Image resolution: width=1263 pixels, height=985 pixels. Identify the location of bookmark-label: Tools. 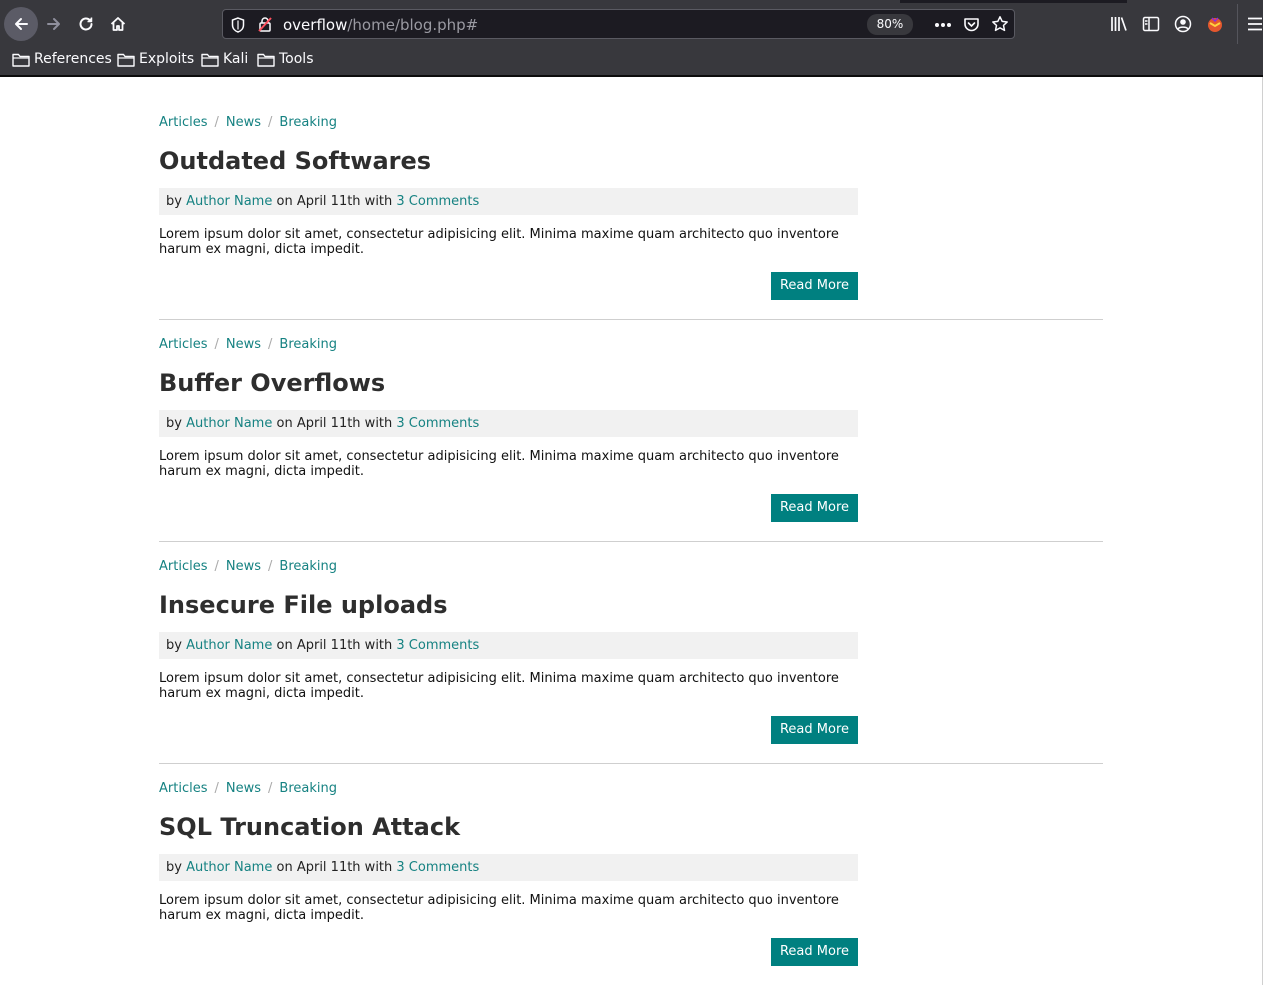
(296, 59).